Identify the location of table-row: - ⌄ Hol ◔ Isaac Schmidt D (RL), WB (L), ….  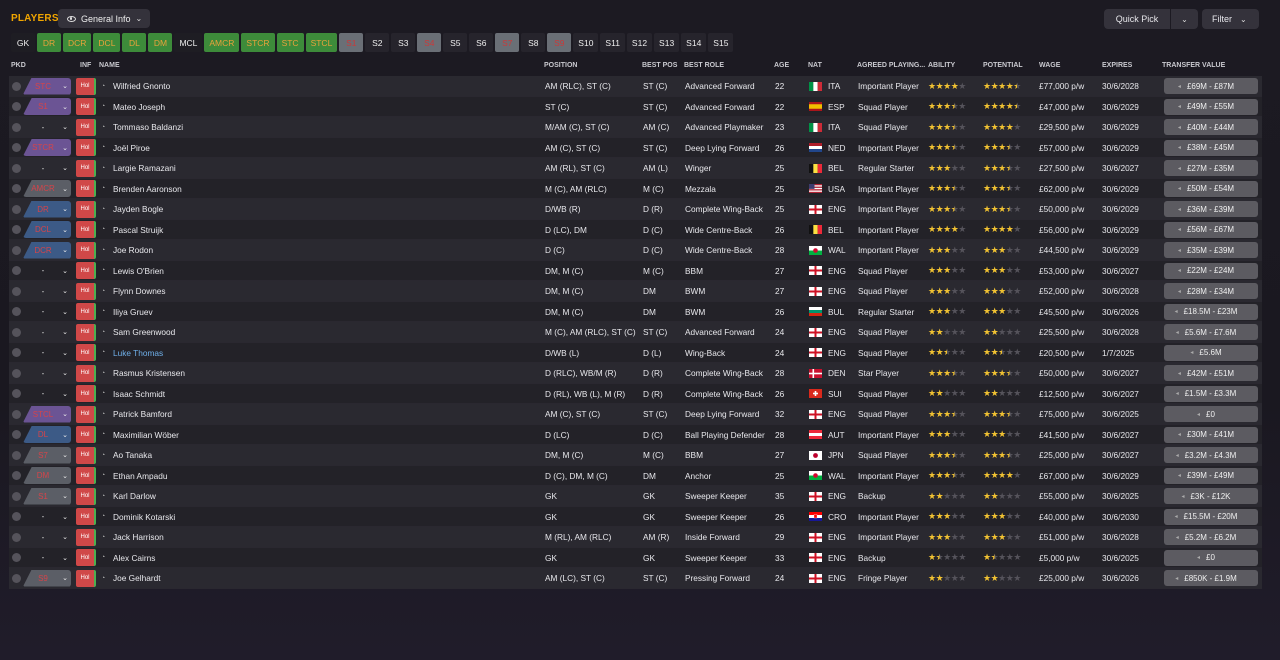
(635, 393).